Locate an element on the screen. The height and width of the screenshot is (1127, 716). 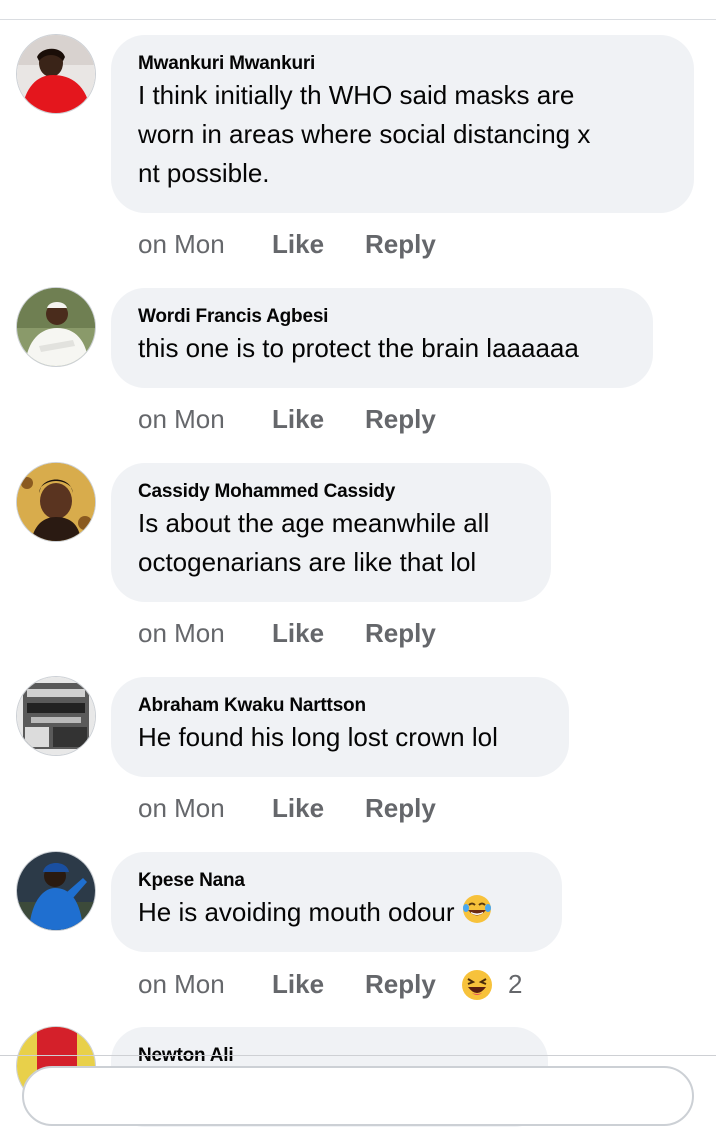
comment-text-line: this one is to protect the brain laaaaaa is located at coordinates (358, 348).